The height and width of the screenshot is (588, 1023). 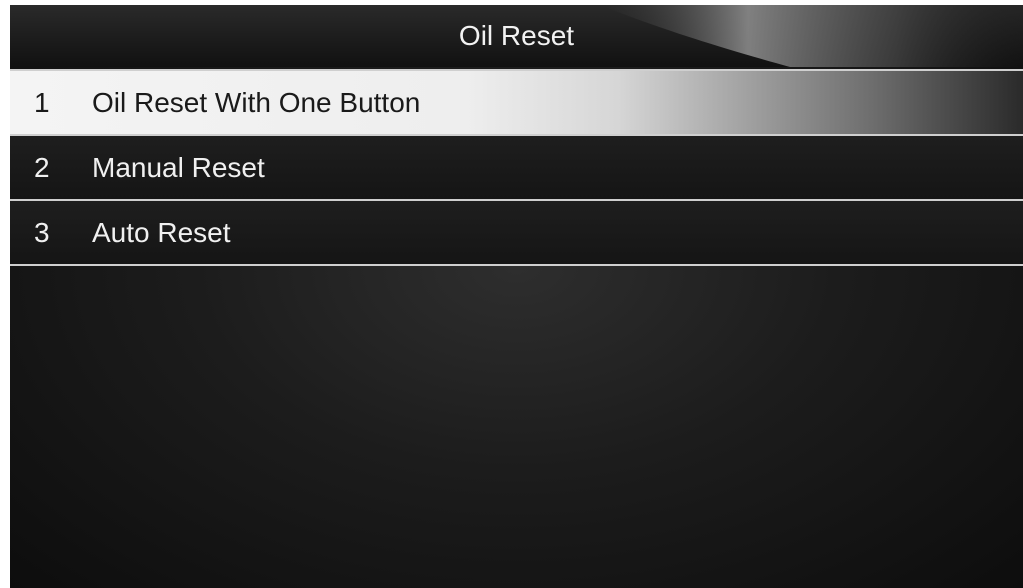 I want to click on menu-item-label: Auto Reset, so click(x=161, y=232).